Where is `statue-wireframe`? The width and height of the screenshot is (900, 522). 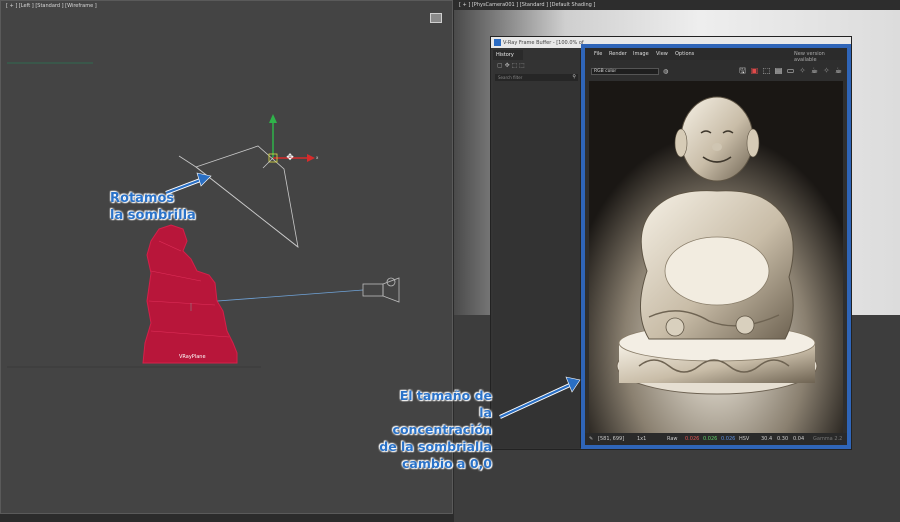 statue-wireframe is located at coordinates (190, 294).